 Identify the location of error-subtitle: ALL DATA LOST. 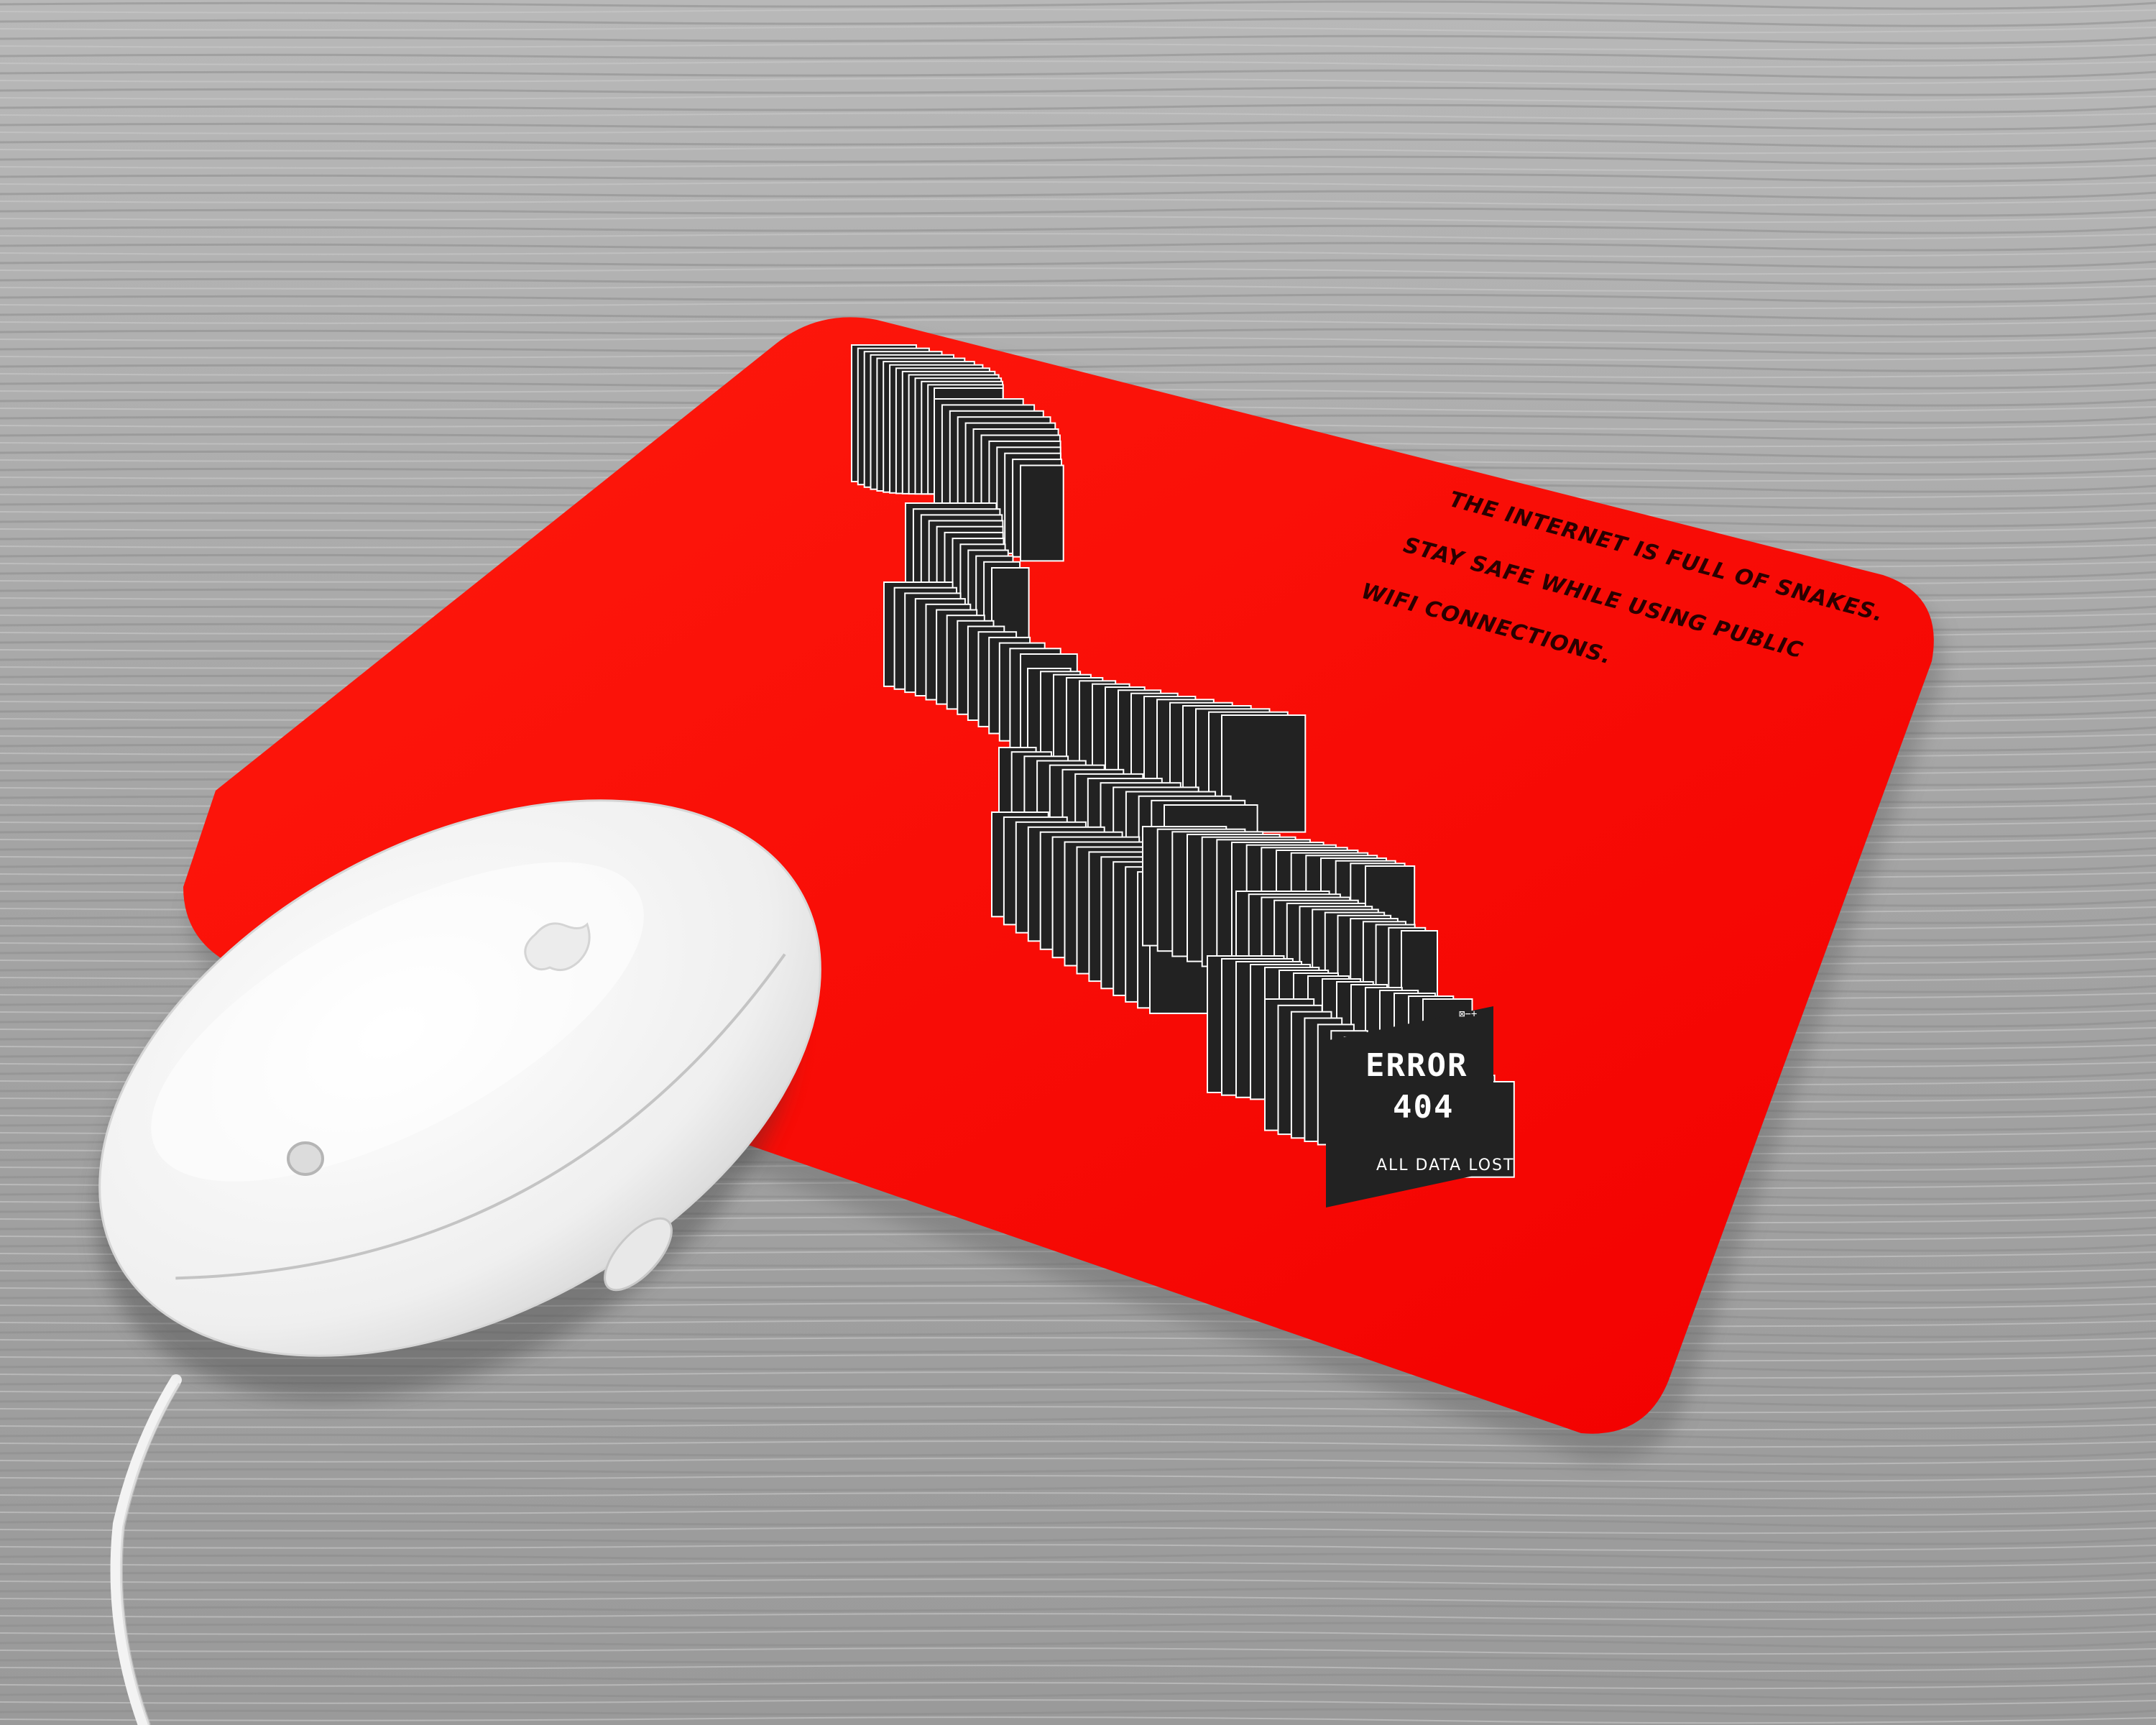
(1445, 1165).